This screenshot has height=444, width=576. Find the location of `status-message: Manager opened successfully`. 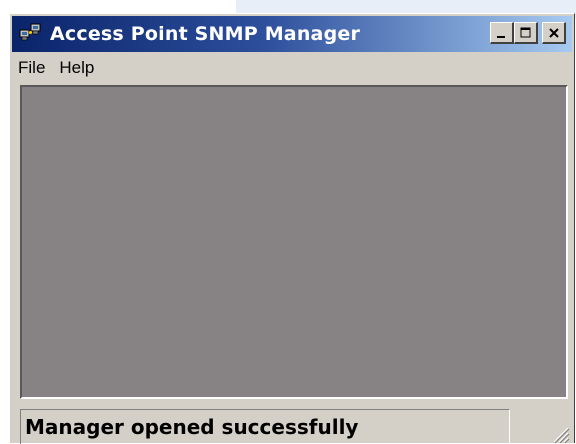

status-message: Manager opened successfully is located at coordinates (192, 427).